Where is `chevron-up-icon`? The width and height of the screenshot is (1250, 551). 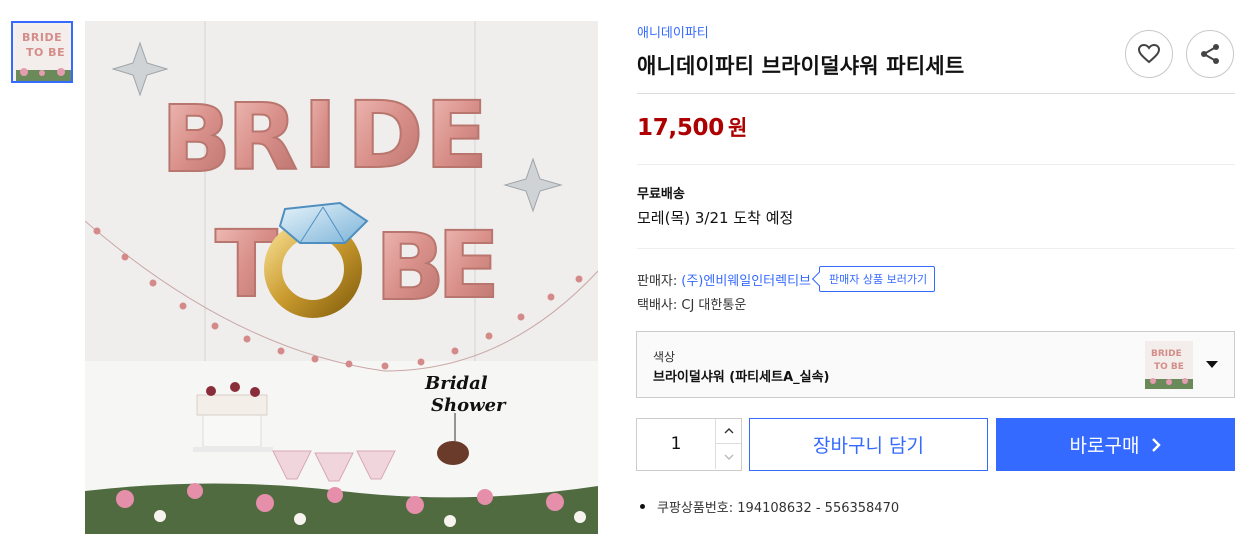
chevron-up-icon is located at coordinates (728, 431).